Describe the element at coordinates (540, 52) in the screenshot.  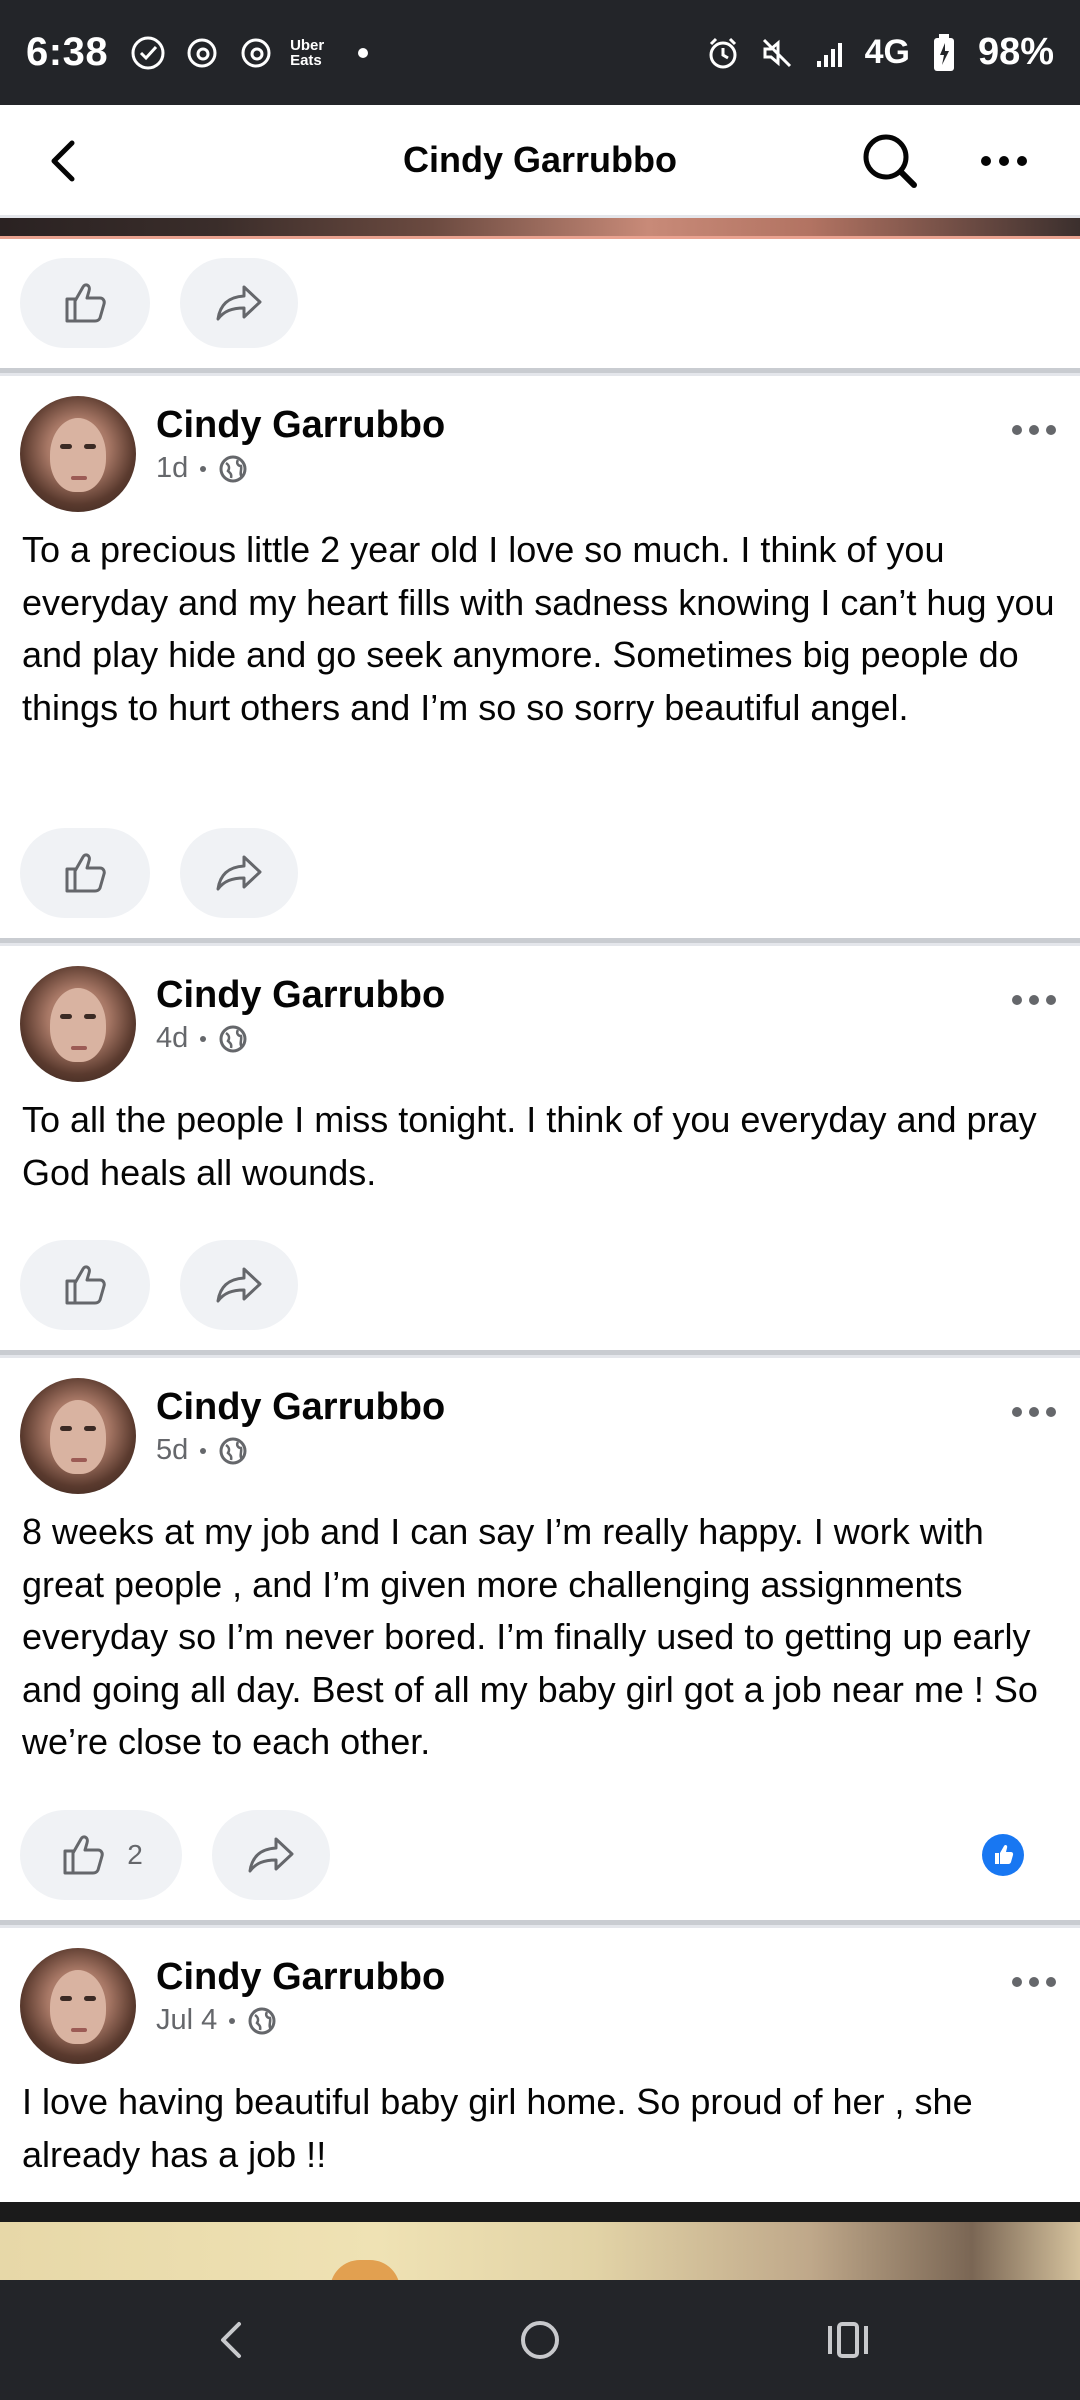
I see `status-bar: 6:38 Uber Eats 4G 98%` at that location.